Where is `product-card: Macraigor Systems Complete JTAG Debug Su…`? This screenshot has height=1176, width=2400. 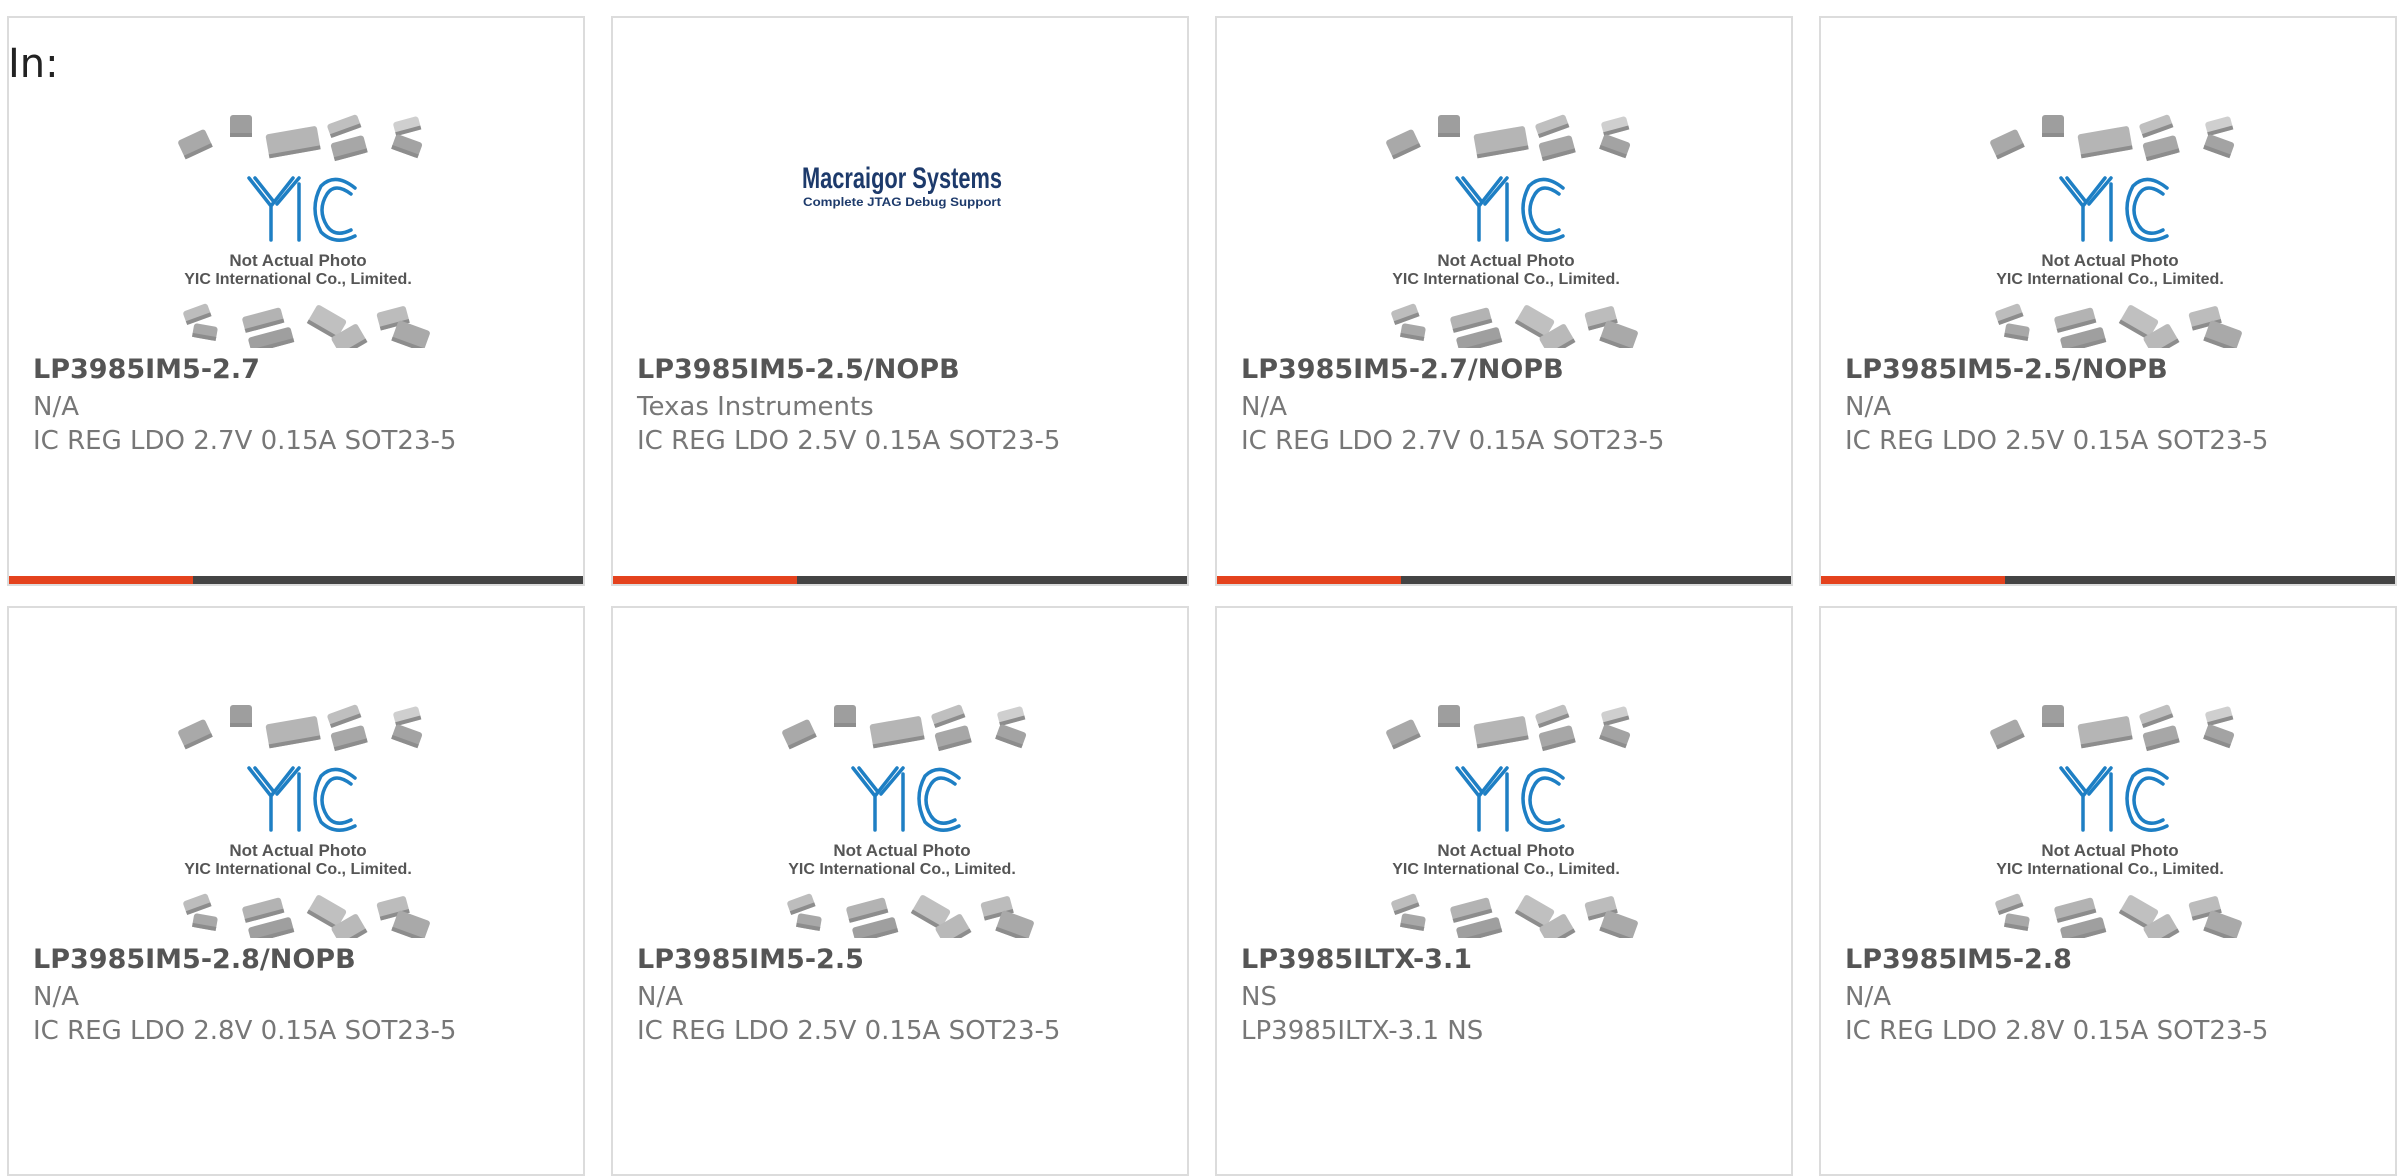 product-card: Macraigor Systems Complete JTAG Debug Su… is located at coordinates (900, 301).